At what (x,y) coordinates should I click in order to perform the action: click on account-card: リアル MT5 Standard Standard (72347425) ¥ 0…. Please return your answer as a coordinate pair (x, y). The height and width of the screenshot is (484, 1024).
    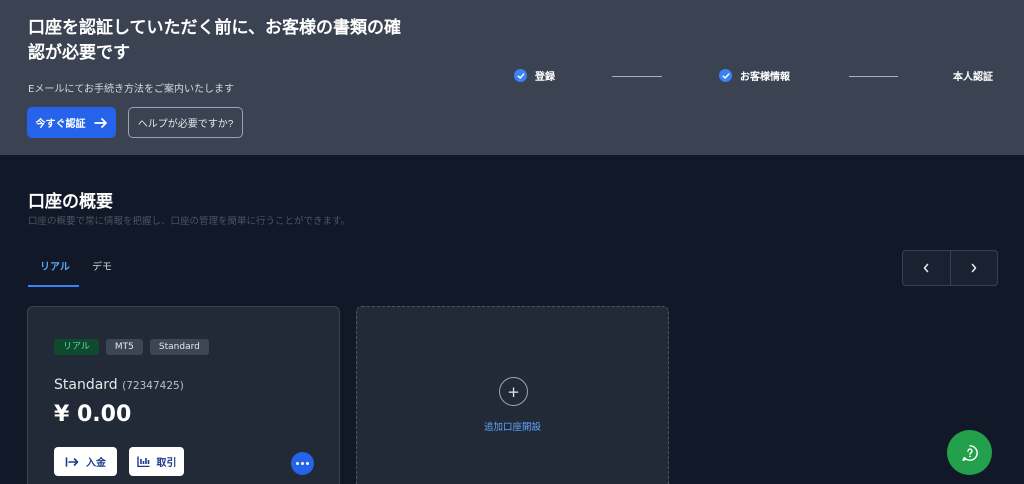
    Looking at the image, I should click on (183, 395).